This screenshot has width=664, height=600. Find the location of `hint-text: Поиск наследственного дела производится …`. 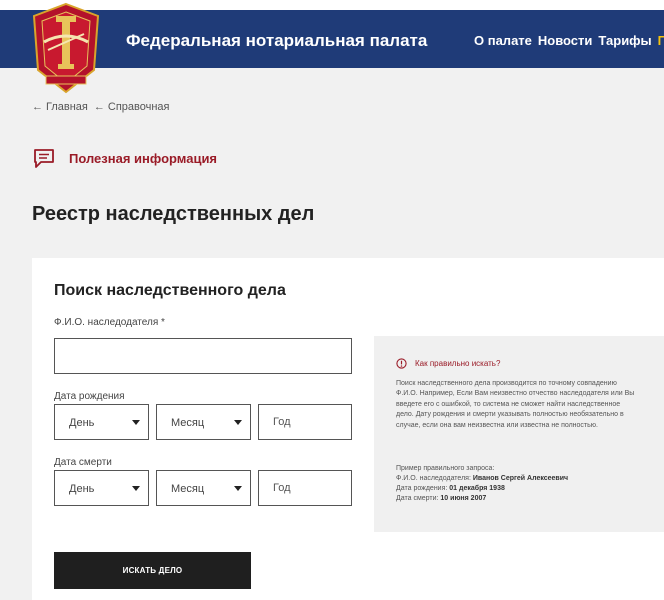

hint-text: Поиск наследственного дела производится … is located at coordinates (515, 404).